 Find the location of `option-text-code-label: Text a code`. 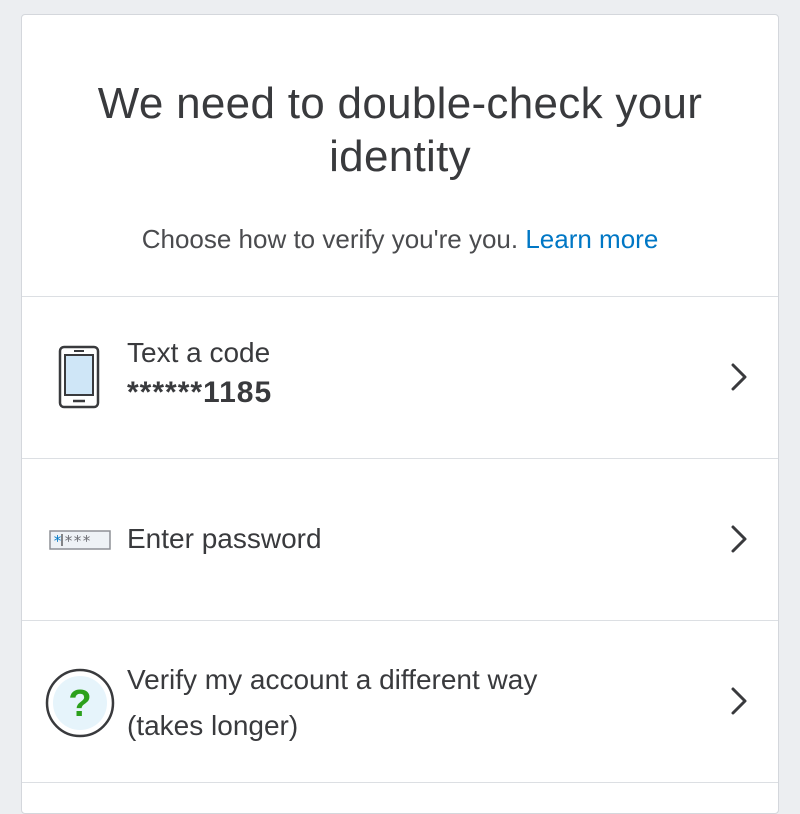

option-text-code-label: Text a code is located at coordinates (199, 352).